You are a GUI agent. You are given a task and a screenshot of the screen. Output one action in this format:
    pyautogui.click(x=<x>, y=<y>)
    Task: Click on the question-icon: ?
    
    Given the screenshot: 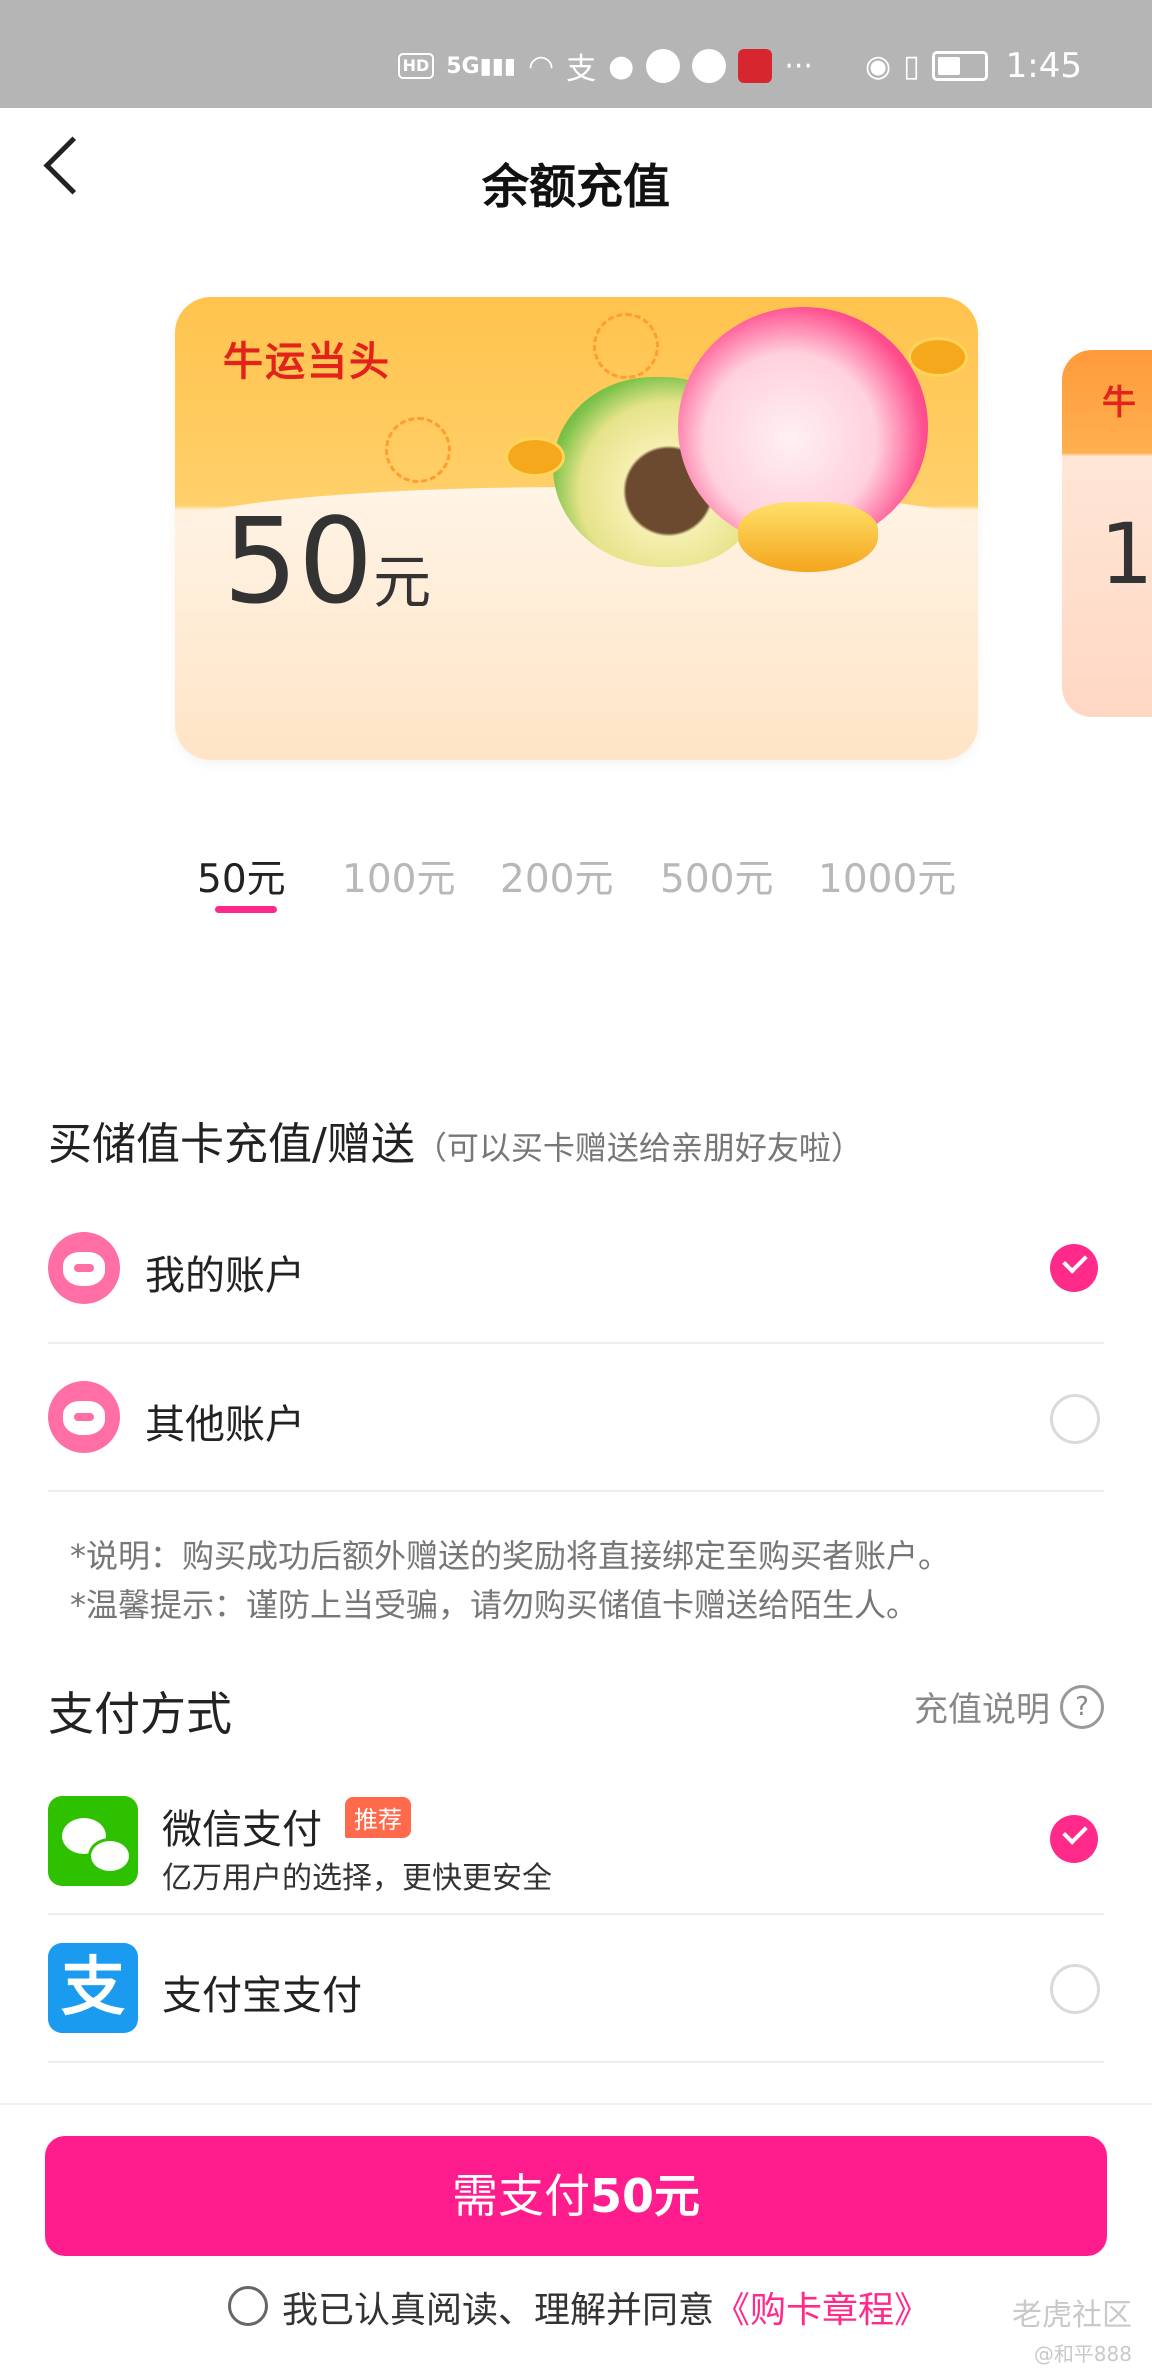 What is the action you would take?
    pyautogui.click(x=1082, y=1706)
    